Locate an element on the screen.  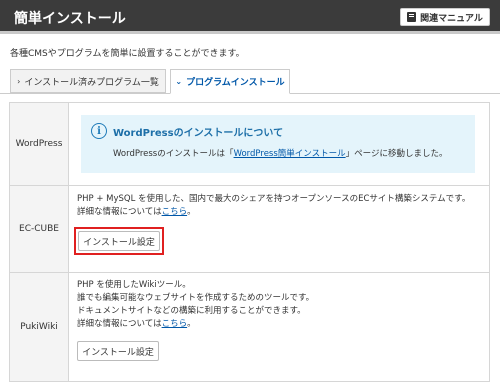
highlight-frame: インストール設定 is located at coordinates (119, 241).